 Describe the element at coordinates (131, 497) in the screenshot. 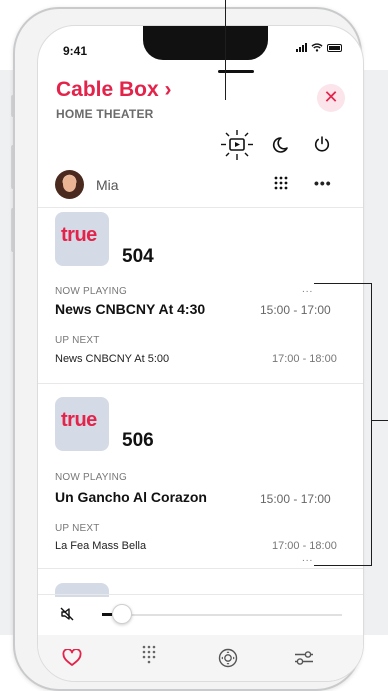

I see `now-playing-title: Un Gancho Al Corazon` at that location.